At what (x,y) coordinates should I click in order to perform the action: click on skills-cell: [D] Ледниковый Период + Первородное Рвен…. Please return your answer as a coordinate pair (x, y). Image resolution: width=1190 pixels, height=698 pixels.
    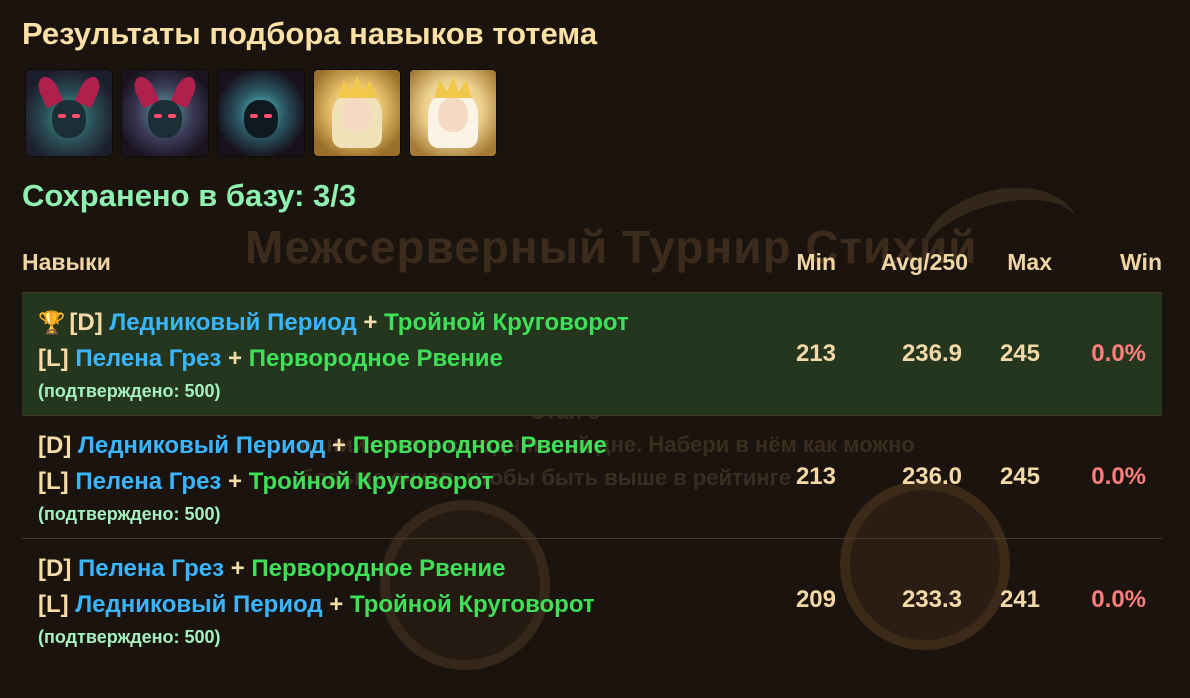
    Looking at the image, I should click on (393, 477).